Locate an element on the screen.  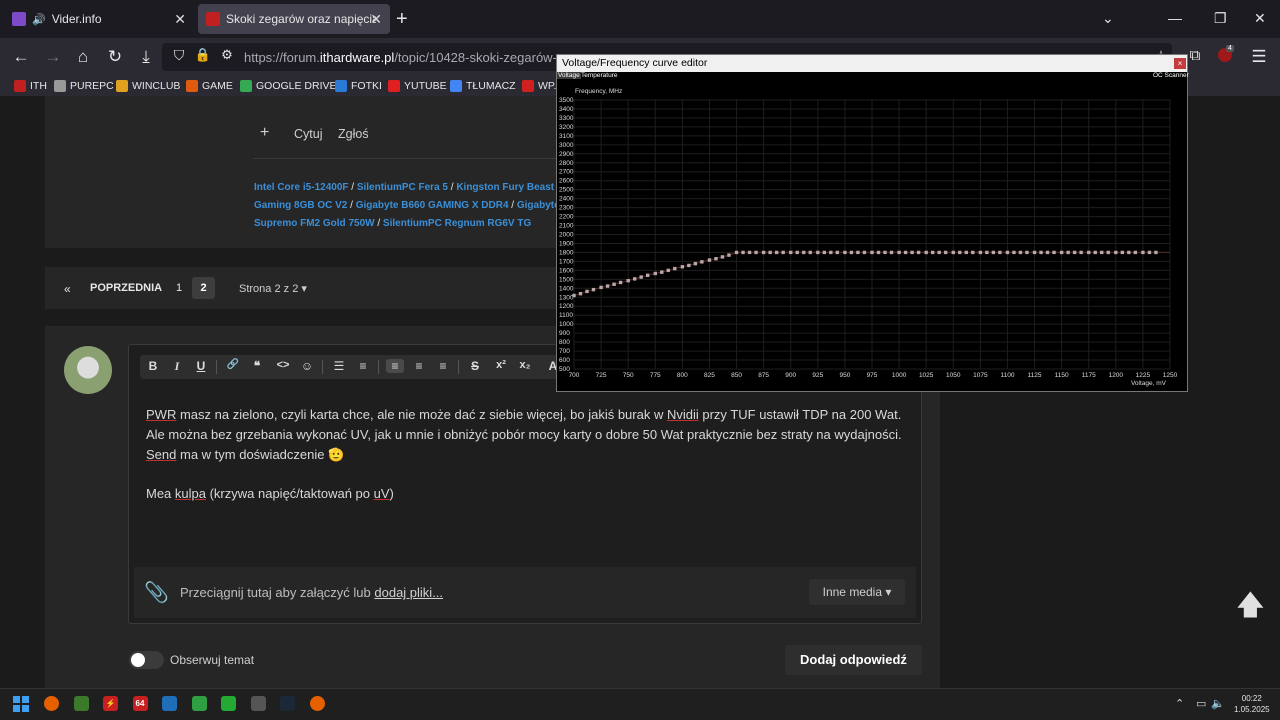
bookmark-fotki: FOTKI is located at coordinates (358, 86).